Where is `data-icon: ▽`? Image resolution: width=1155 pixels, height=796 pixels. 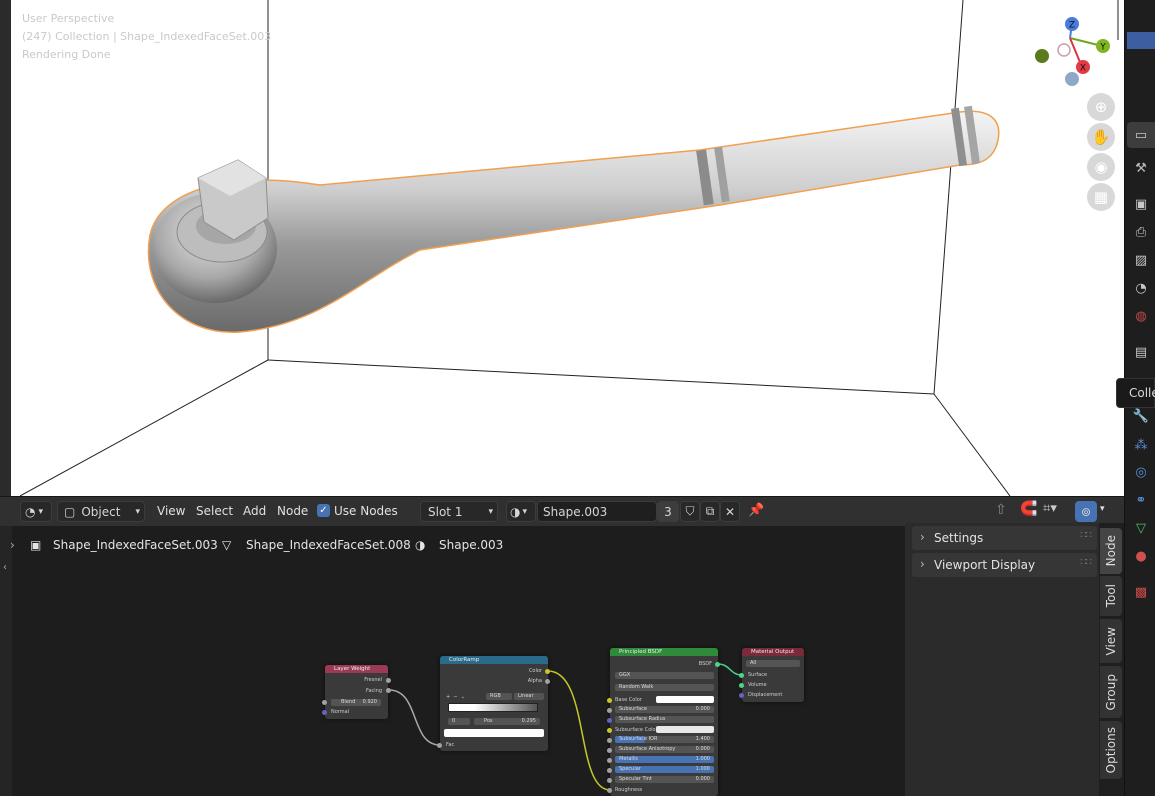
data-icon: ▽ is located at coordinates (1141, 528).